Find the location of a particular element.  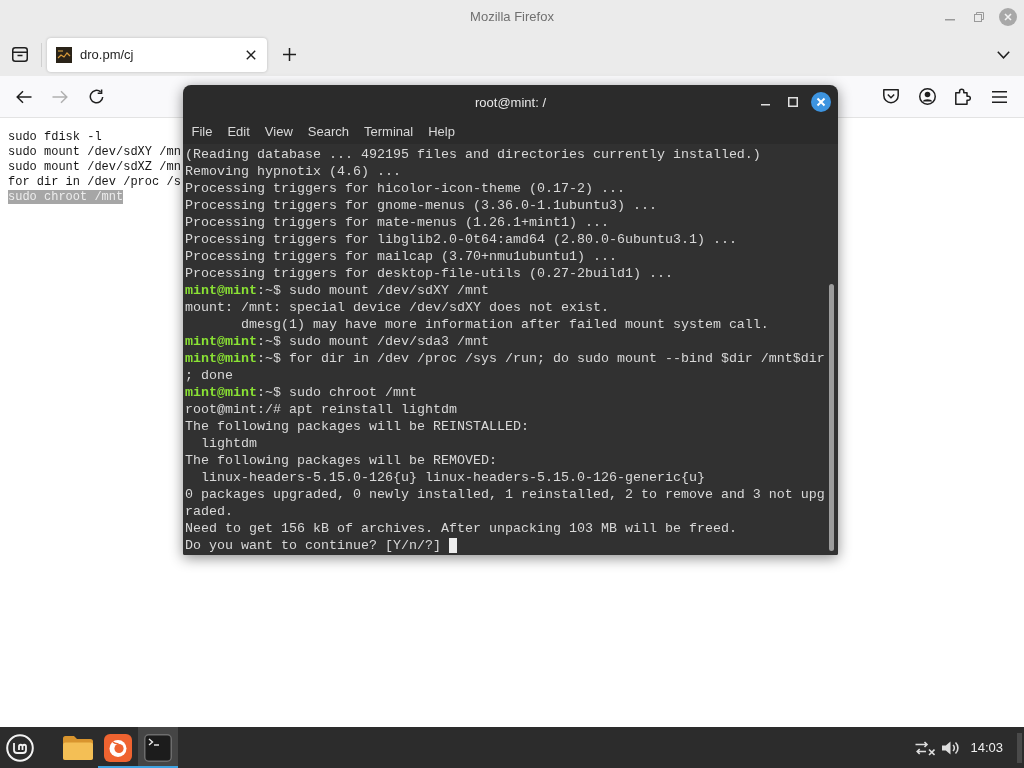

menu-item: Help is located at coordinates (441, 131).